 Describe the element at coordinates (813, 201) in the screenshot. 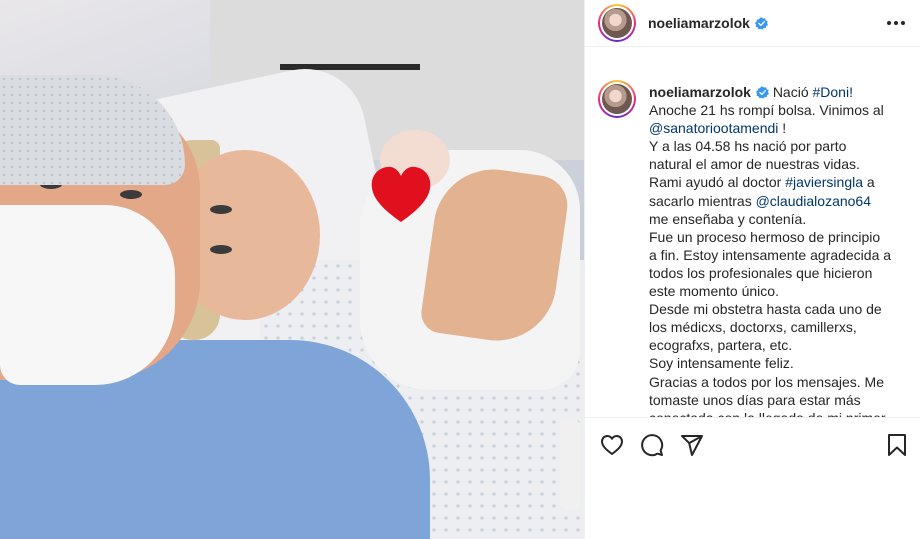

I see `mention-link: @claudialozano64` at that location.